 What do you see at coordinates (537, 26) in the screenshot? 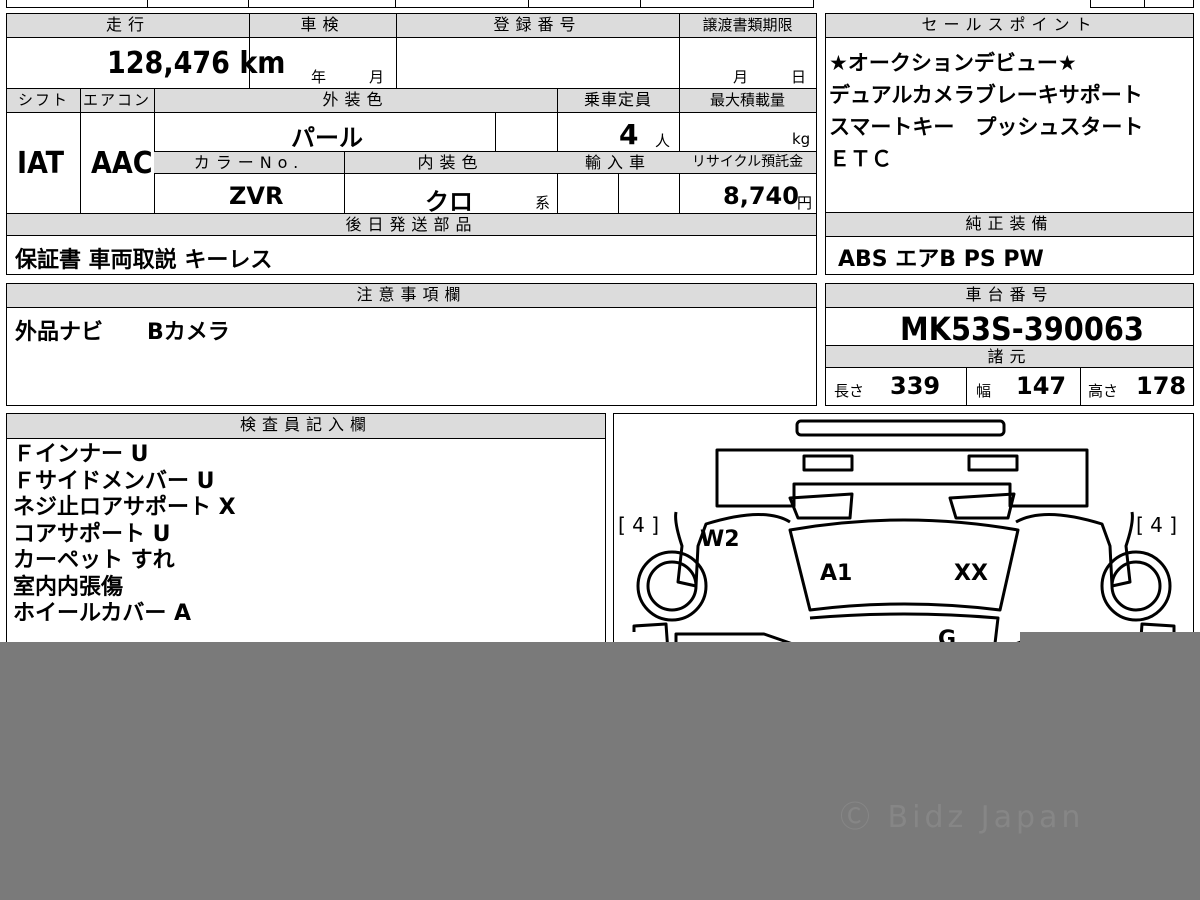
I see `registration-header: 登録番号` at bounding box center [537, 26].